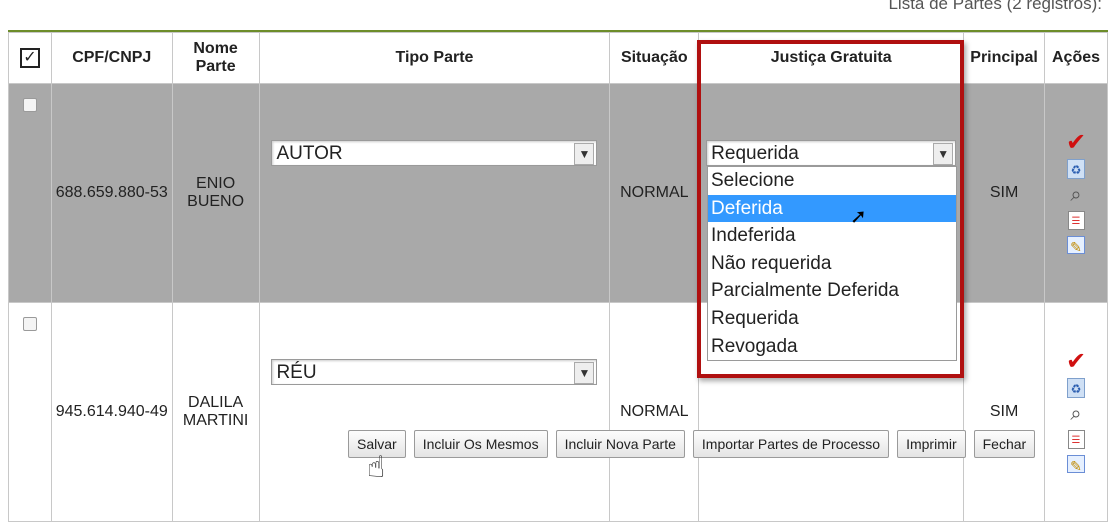 Image resolution: width=1108 pixels, height=522 pixels. Describe the element at coordinates (1004, 444) in the screenshot. I see `fechar-button: Fechar` at that location.